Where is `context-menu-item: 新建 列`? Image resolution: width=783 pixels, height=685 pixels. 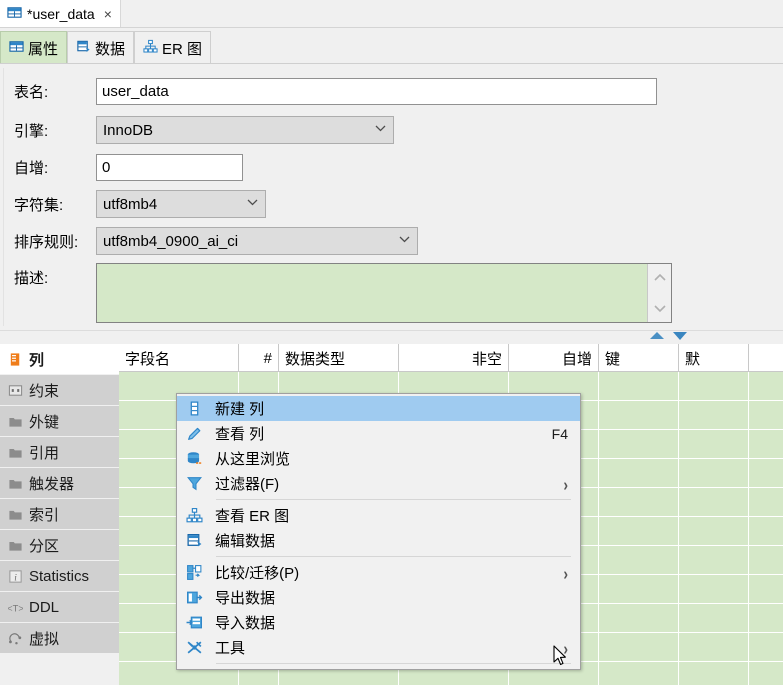
context-menu-item: 新建 列 is located at coordinates (378, 408).